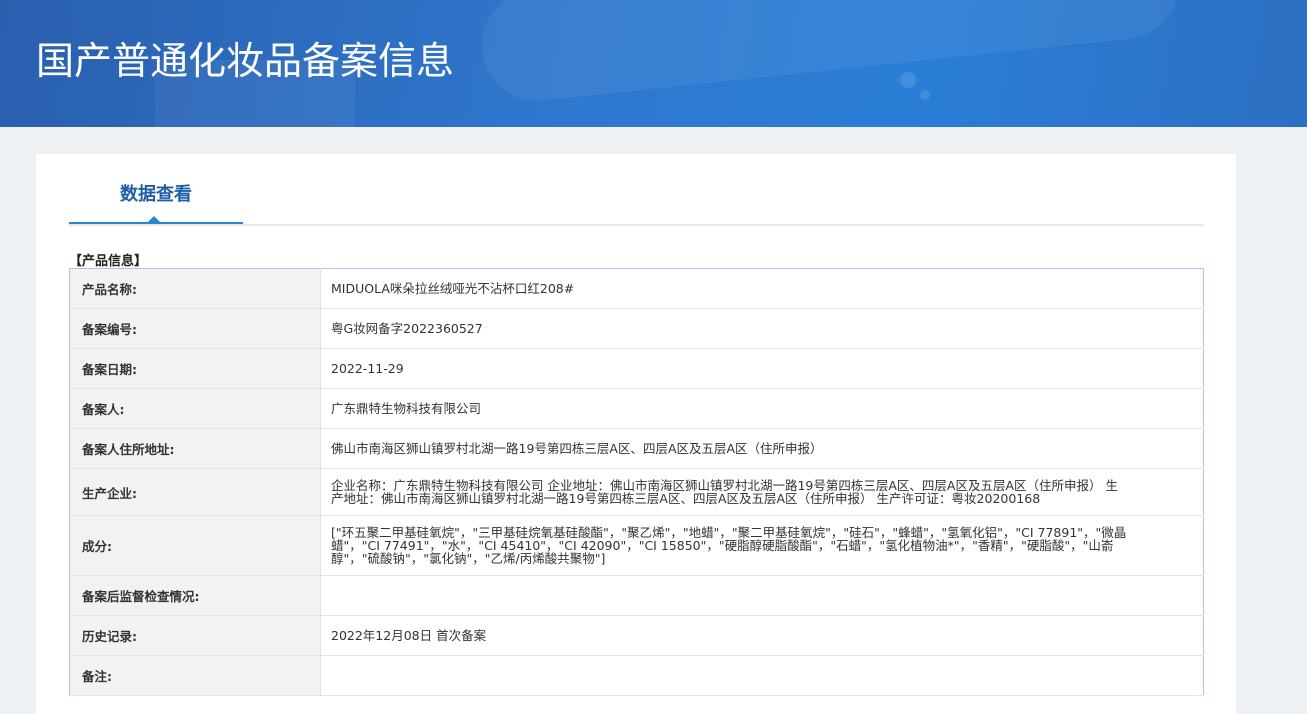  Describe the element at coordinates (195, 492) in the screenshot. I see `field-label: 生产企业:` at that location.